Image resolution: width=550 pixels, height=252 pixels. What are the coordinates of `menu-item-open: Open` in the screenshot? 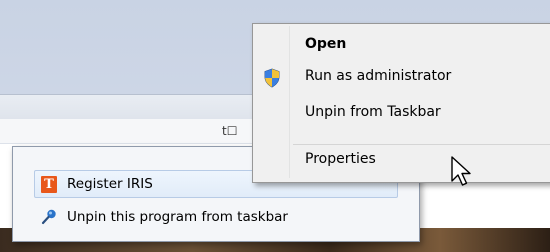 It's located at (325, 44).